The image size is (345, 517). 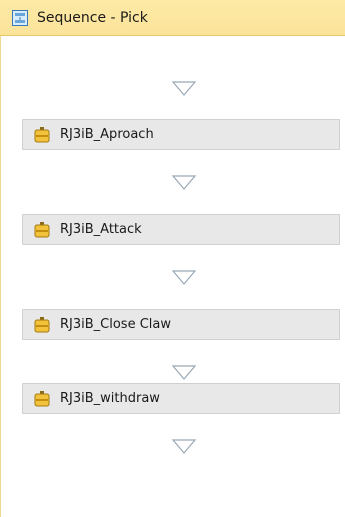 I want to click on activity-close-claw: RJ3iB_Close Claw, so click(x=181, y=324).